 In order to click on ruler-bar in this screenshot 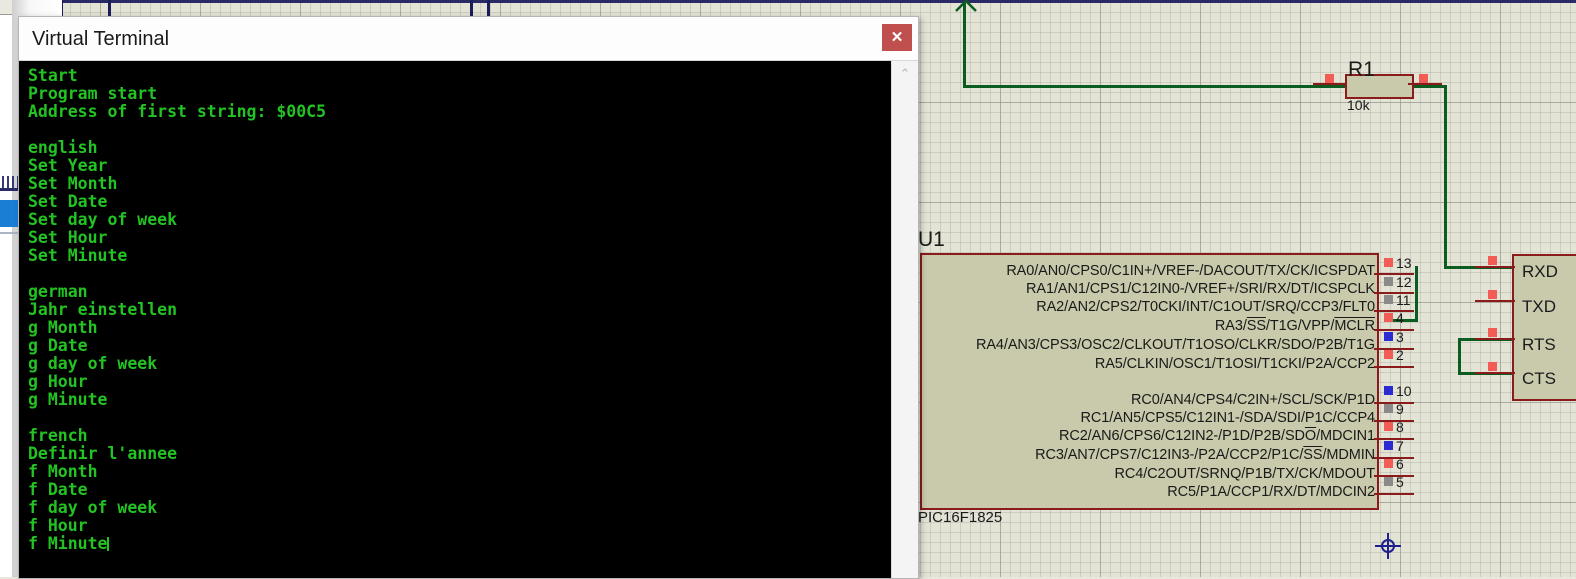, I will do `click(788, 1)`.